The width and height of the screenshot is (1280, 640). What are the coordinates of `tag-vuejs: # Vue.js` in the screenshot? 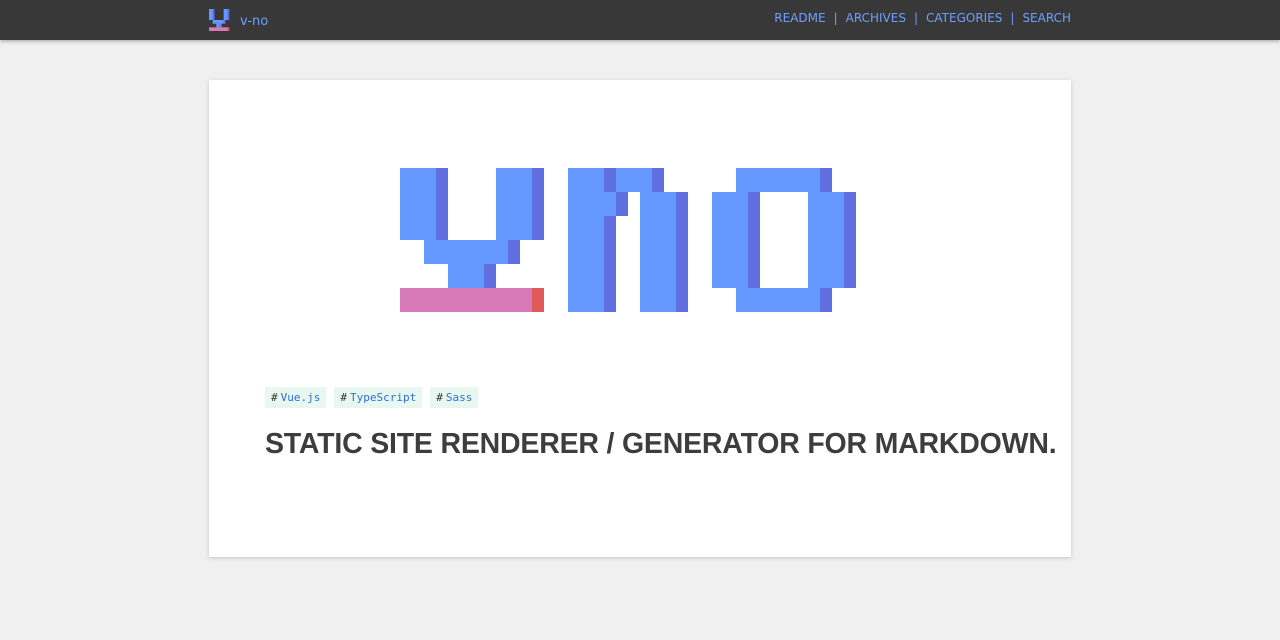 It's located at (296, 397).